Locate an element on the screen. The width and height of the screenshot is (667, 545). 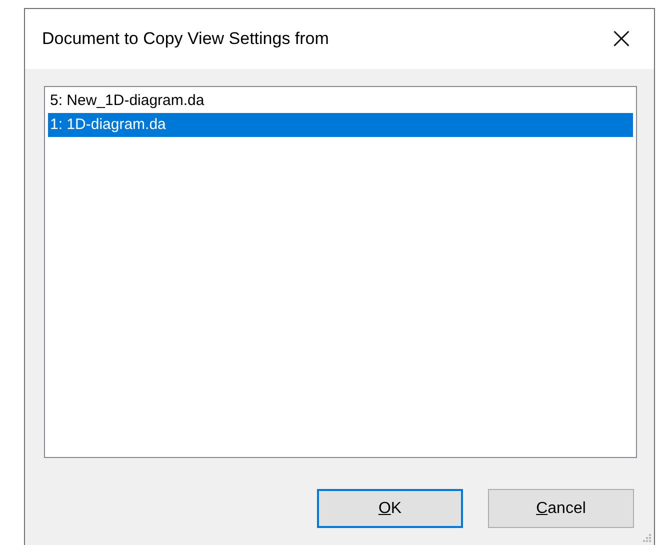
window-title: Document to Copy View Settings from is located at coordinates (185, 39).